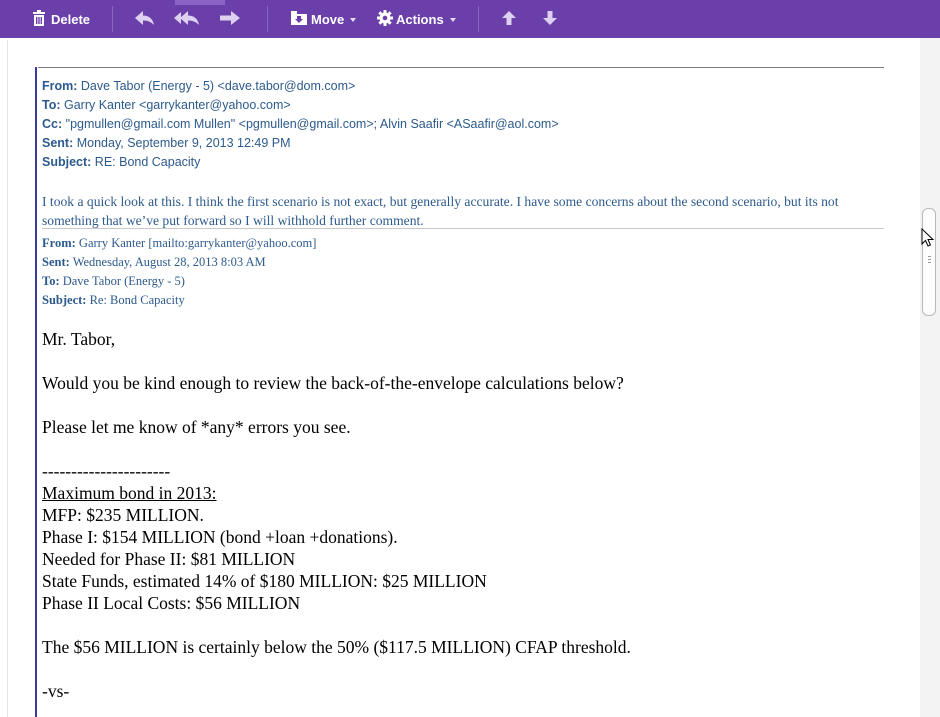  I want to click on toolbar-tab-notch, so click(200, 2).